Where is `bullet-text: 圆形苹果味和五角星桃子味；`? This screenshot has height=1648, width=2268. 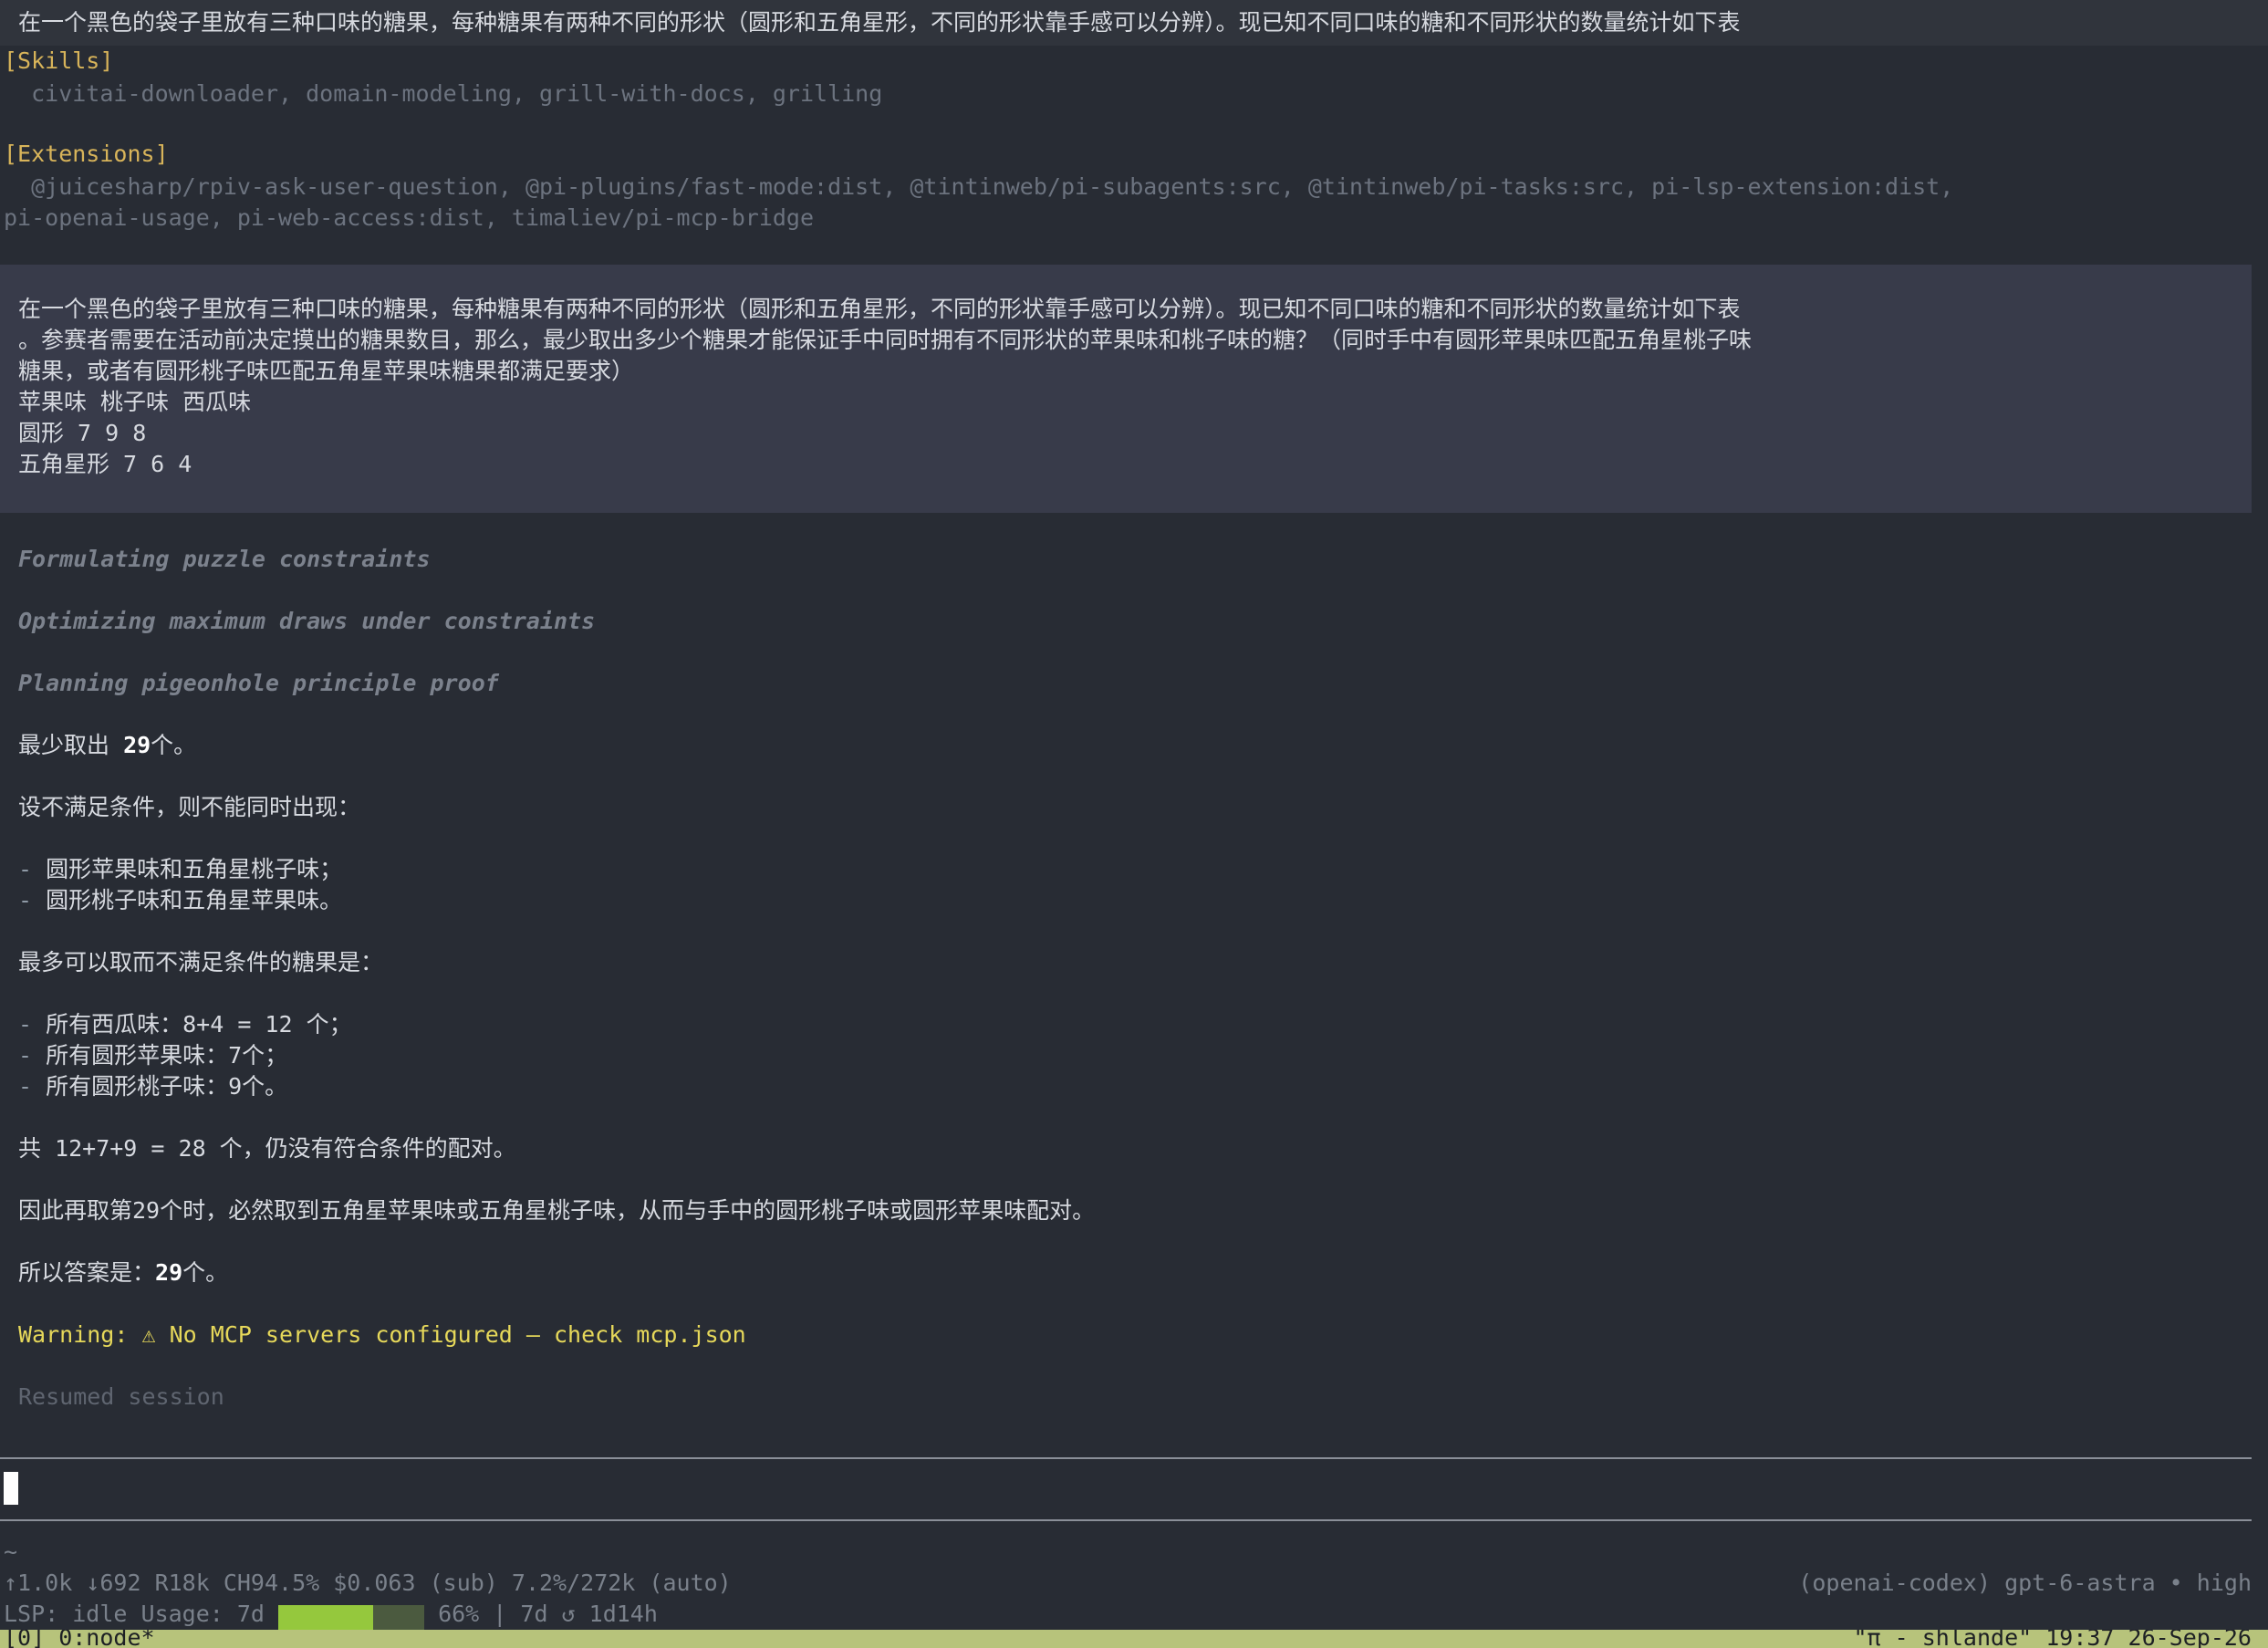
bullet-text: 圆形苹果味和五角星桃子味； is located at coordinates (194, 869).